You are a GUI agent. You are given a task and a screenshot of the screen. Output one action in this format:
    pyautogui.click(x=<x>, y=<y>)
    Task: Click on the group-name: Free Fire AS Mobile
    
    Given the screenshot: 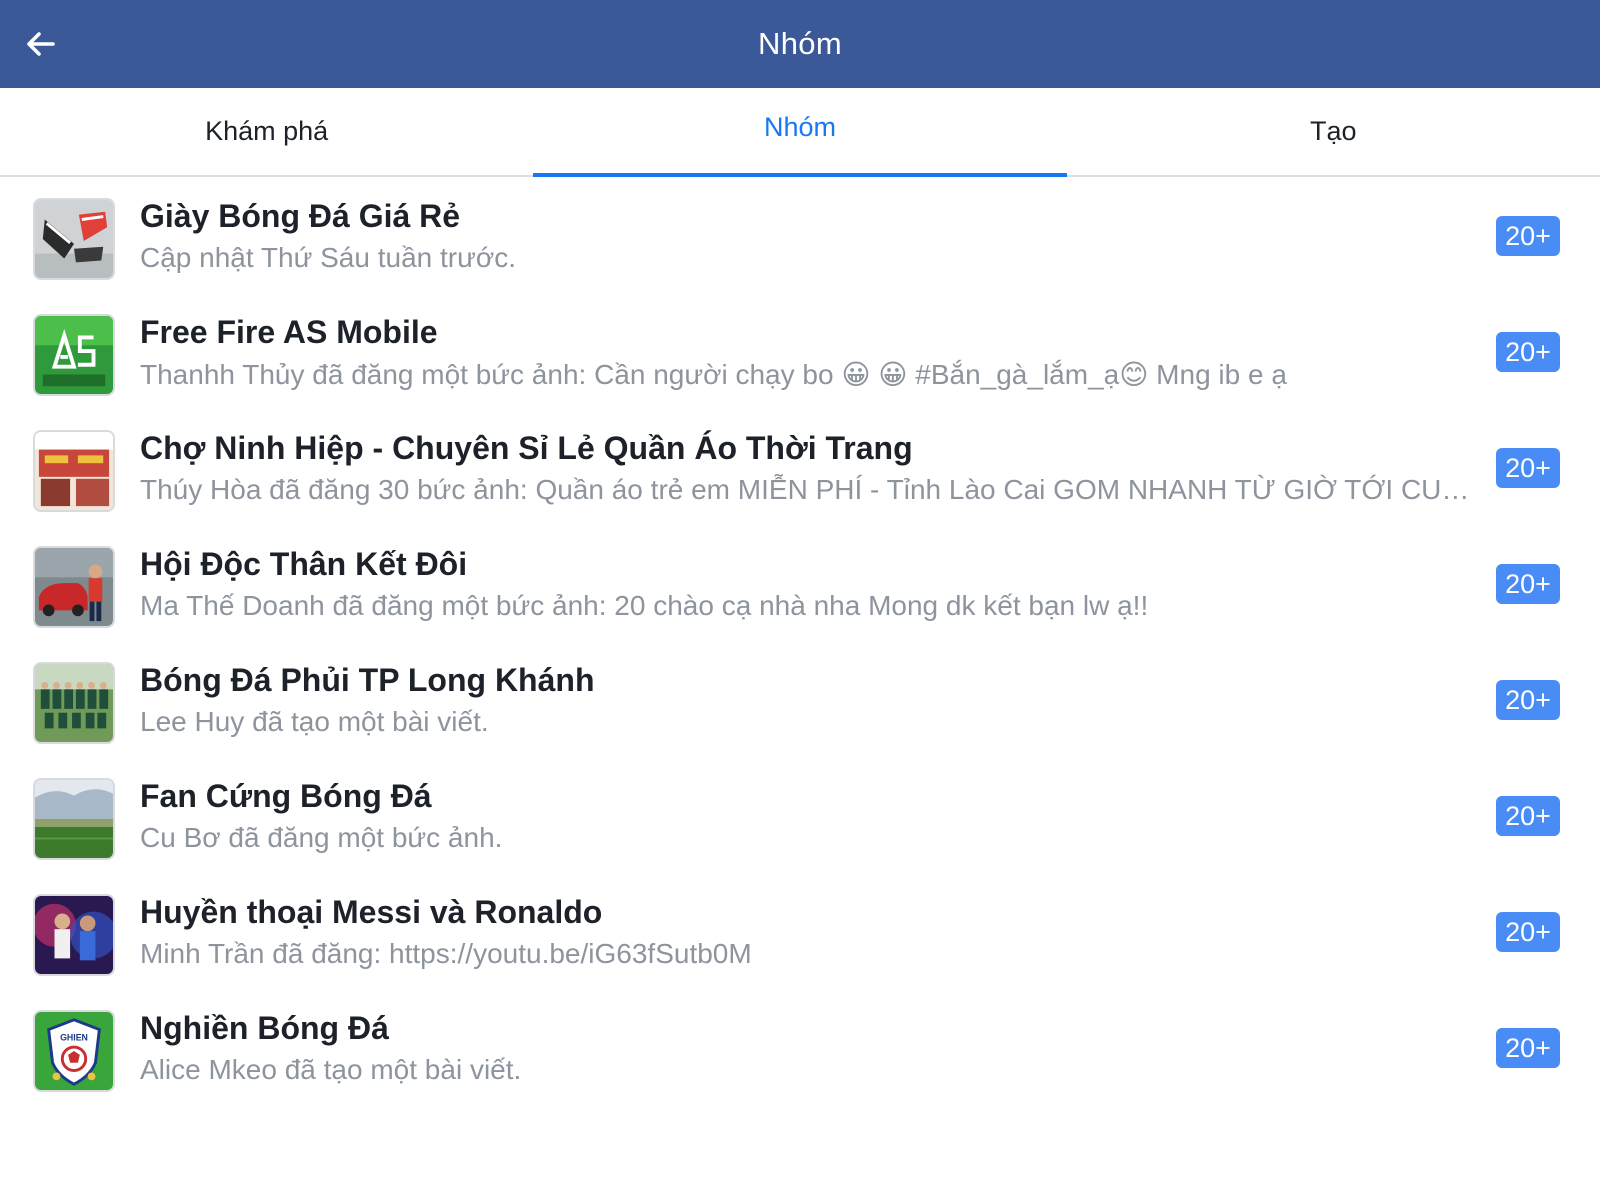 What is the action you would take?
    pyautogui.click(x=289, y=332)
    